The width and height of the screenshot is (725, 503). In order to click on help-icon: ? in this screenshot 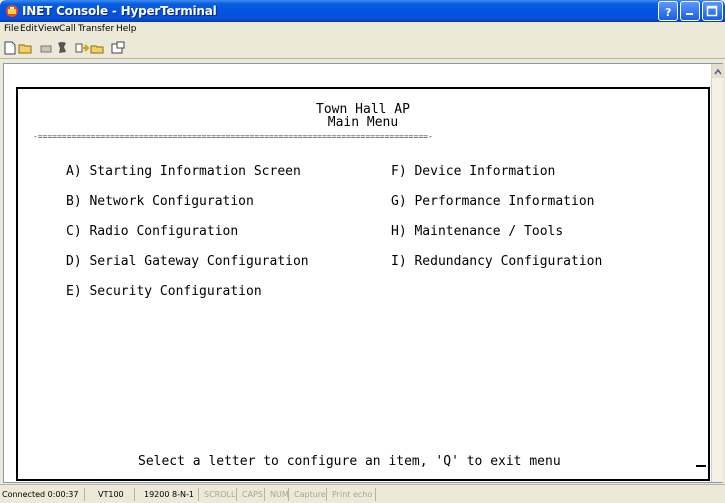, I will do `click(668, 12)`.